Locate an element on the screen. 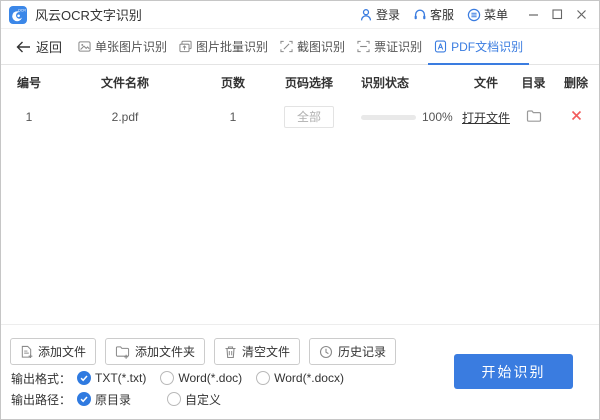 The height and width of the screenshot is (420, 600). output-path-label: 输出路径： is located at coordinates (41, 399).